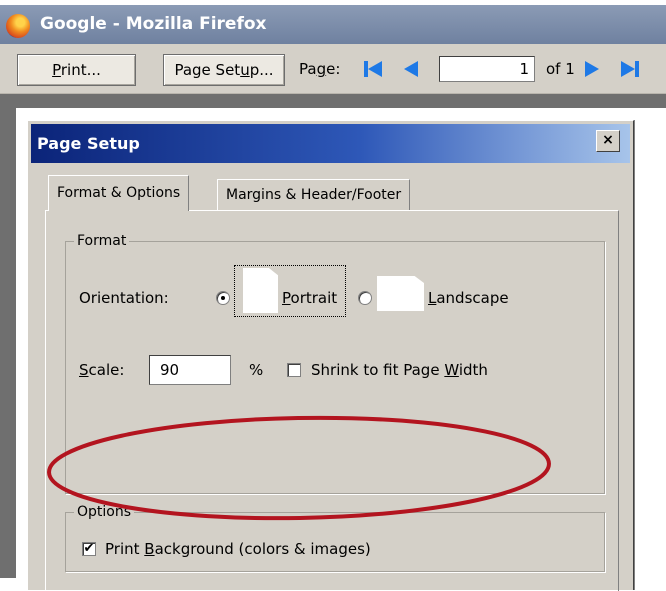 The image size is (666, 591). I want to click on page-label-suffix: e:, so click(333, 69).